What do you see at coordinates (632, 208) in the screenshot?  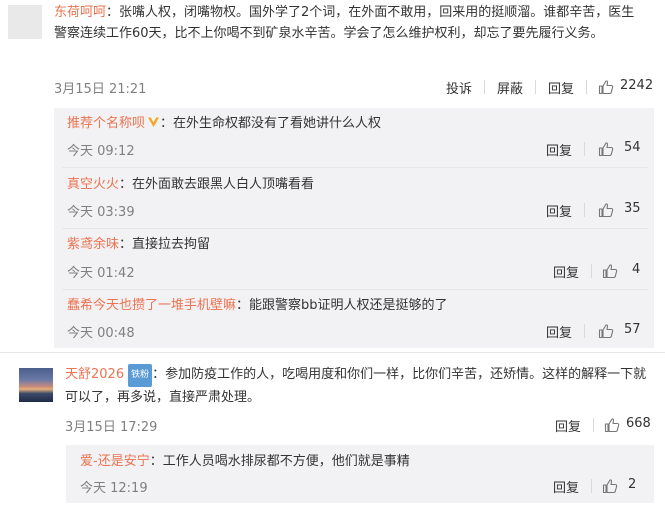 I see `like-count: 35` at bounding box center [632, 208].